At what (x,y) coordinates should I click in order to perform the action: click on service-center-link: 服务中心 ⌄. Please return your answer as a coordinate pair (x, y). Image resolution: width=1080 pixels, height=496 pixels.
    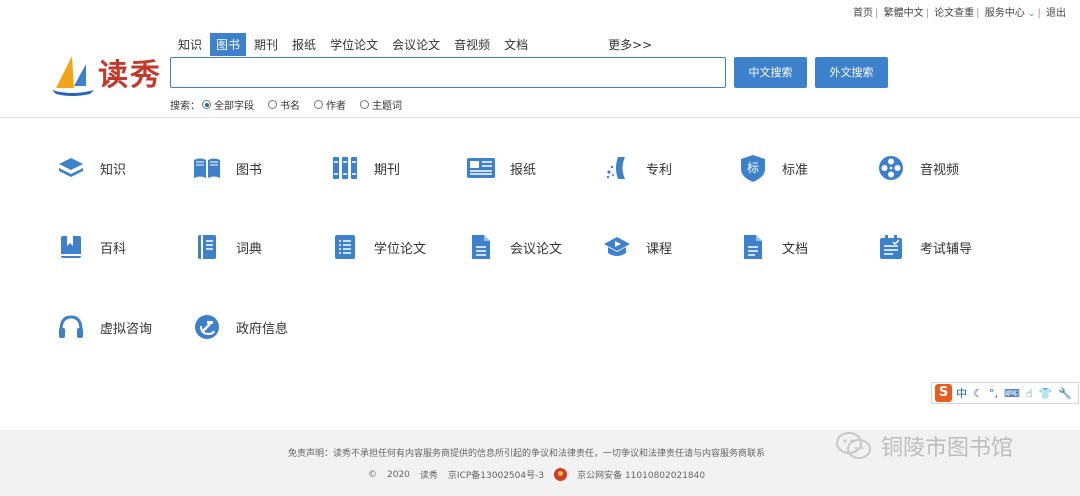
    Looking at the image, I should click on (1010, 13).